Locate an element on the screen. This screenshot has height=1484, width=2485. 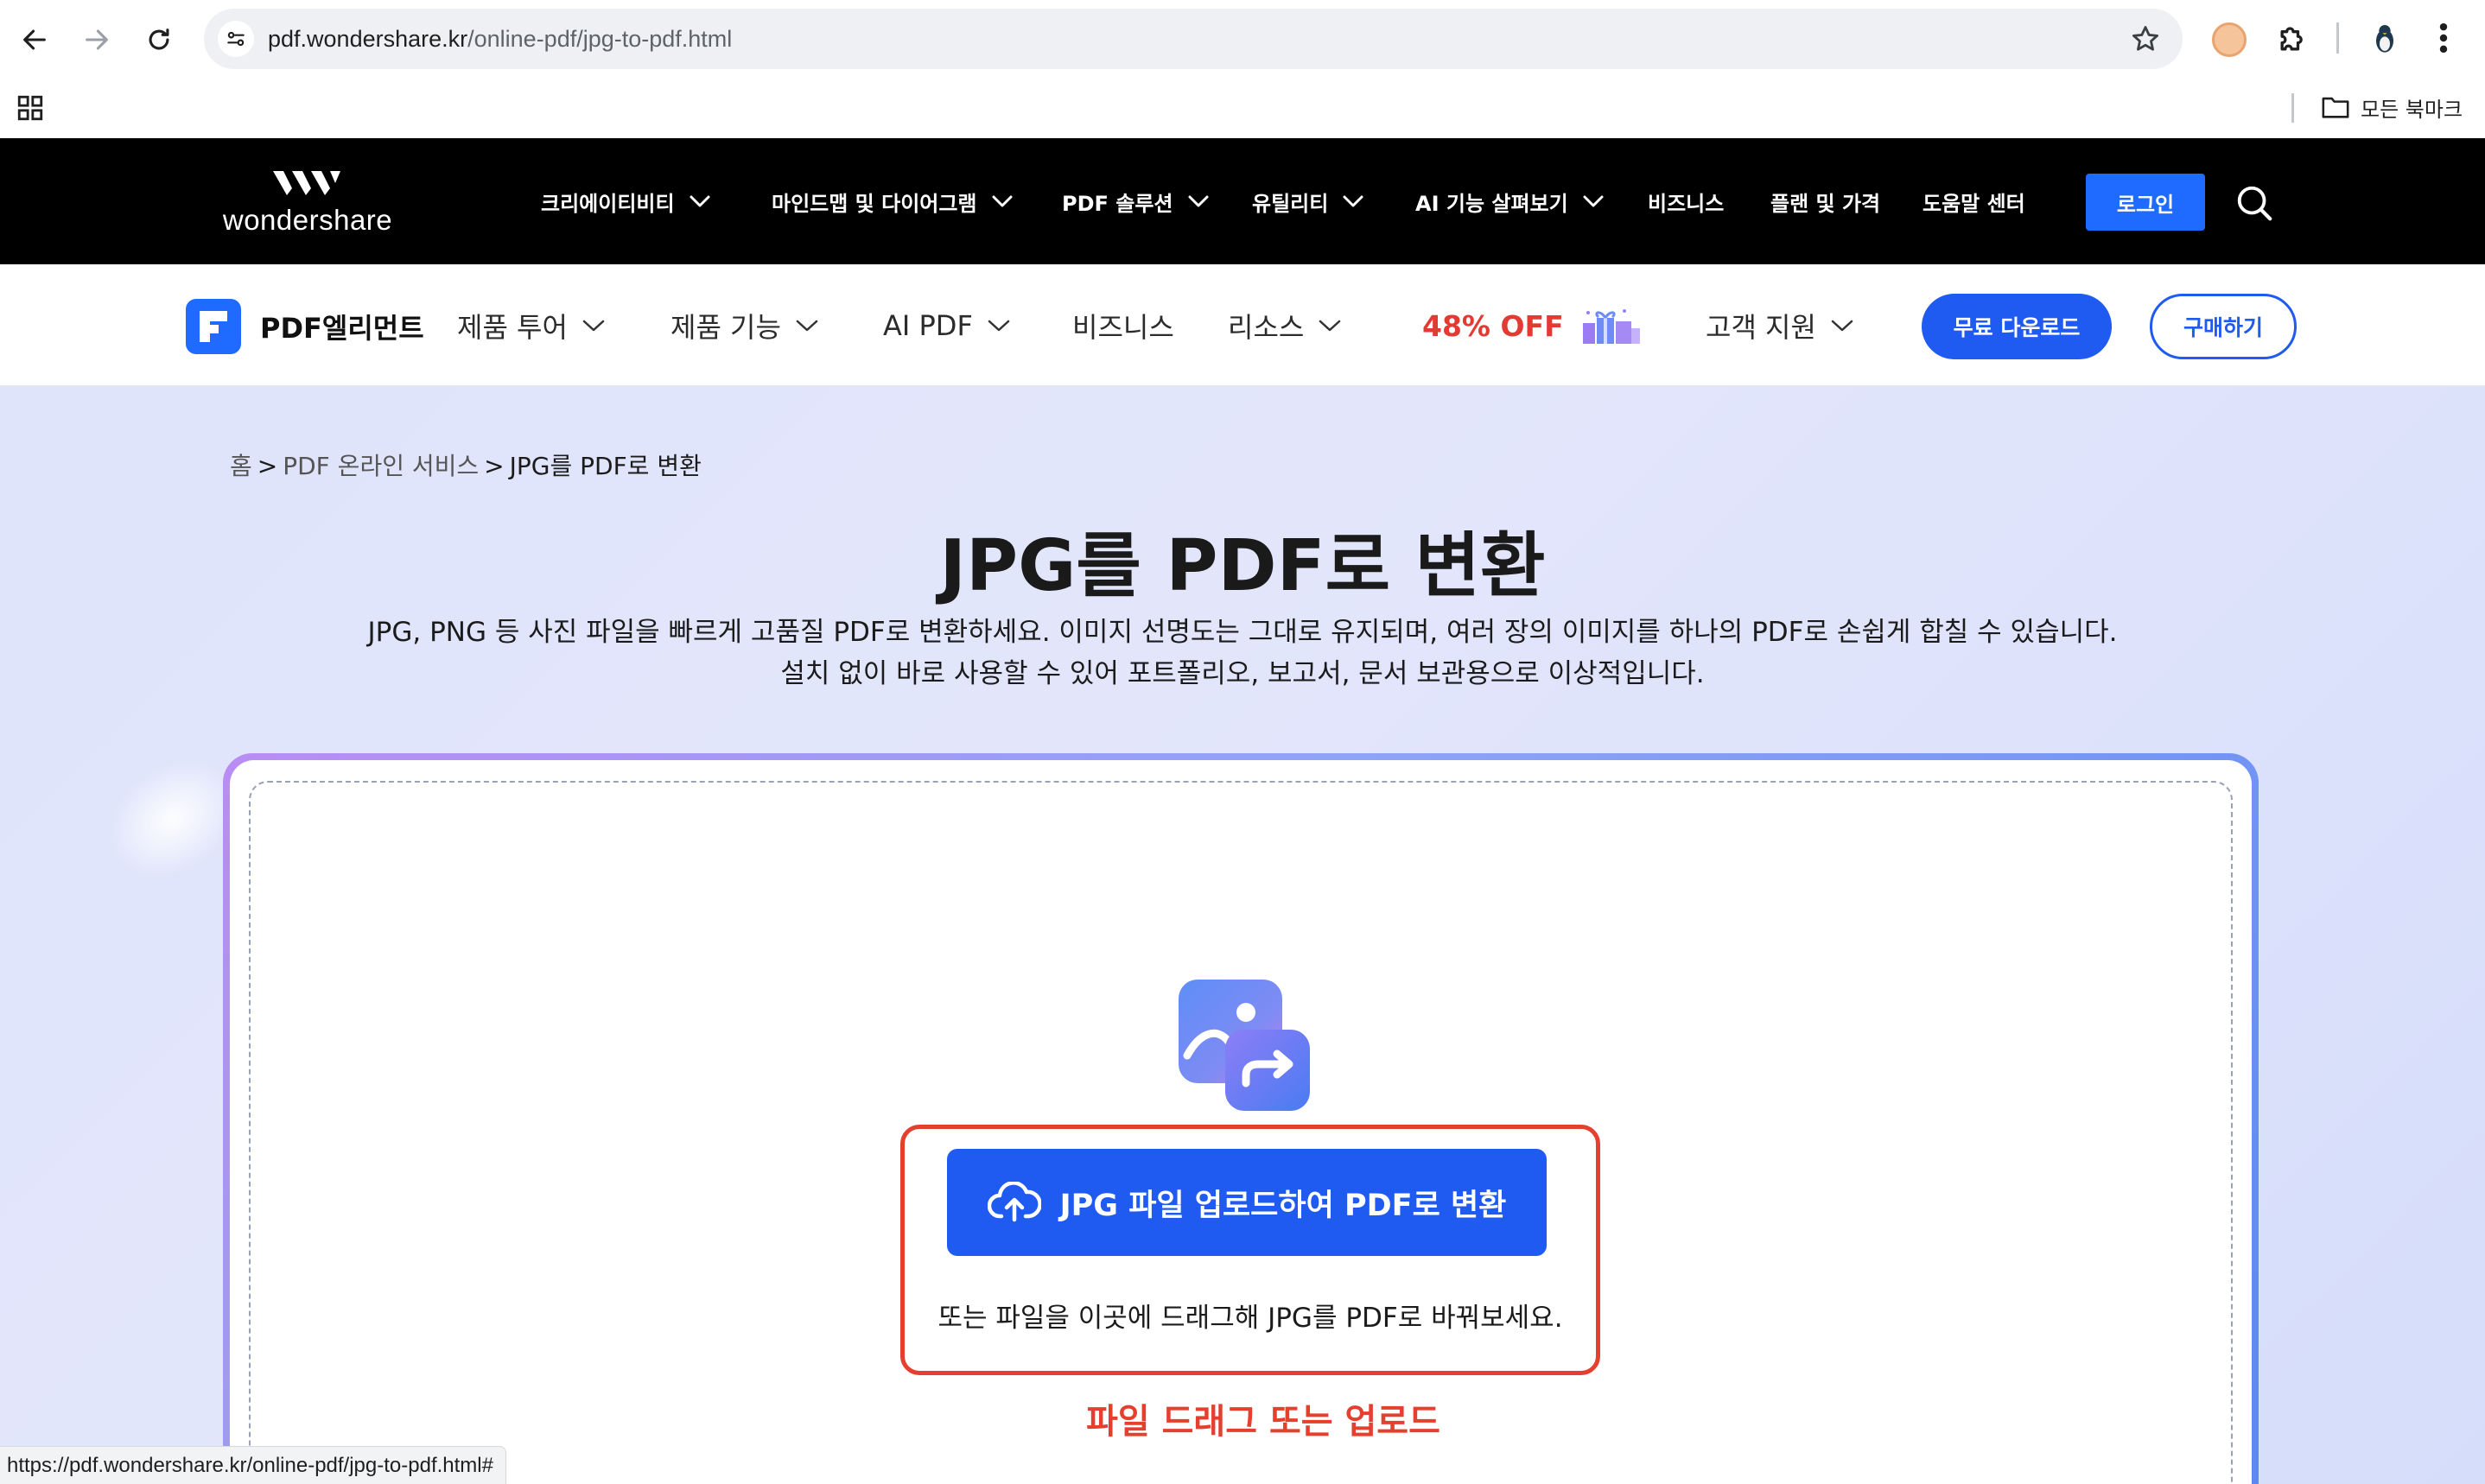
drag-or-upload-annotation: 파일 드래그 또는 업로드 is located at coordinates (1263, 1422).